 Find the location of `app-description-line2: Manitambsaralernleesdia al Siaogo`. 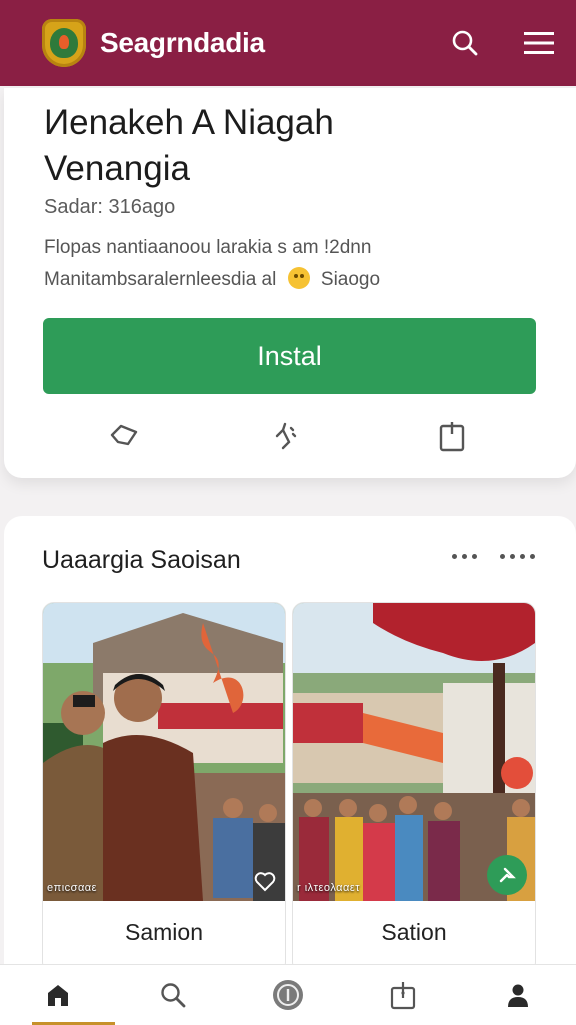

app-description-line2: Manitambsaralernleesdia al Siaogo is located at coordinates (289, 280).